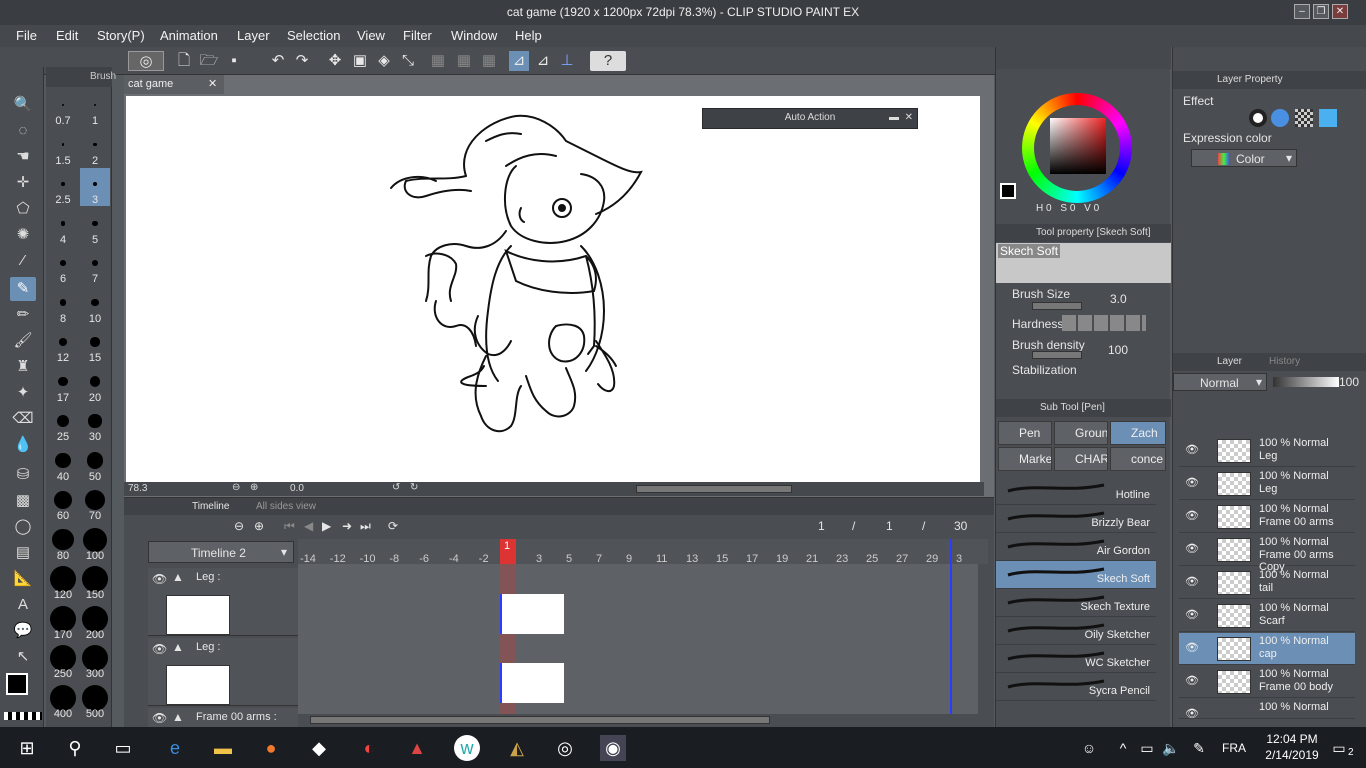 Image resolution: width=1366 pixels, height=768 pixels. What do you see at coordinates (810, 118) in the screenshot?
I see `auto-action-panel: Auto Action ▬ ✕` at bounding box center [810, 118].